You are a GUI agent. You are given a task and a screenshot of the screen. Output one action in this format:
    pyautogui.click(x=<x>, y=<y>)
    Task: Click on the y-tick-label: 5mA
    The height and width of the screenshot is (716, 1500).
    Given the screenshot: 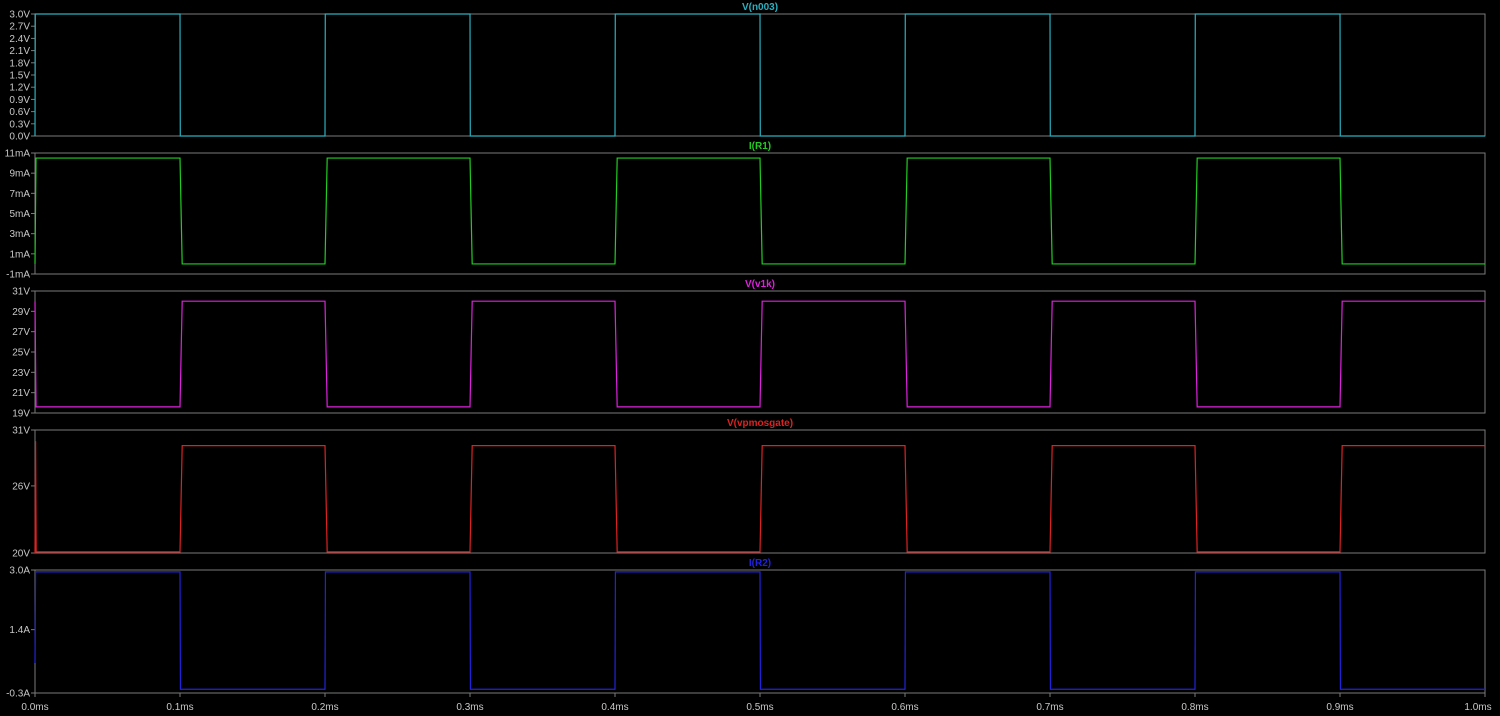 What is the action you would take?
    pyautogui.click(x=19, y=214)
    